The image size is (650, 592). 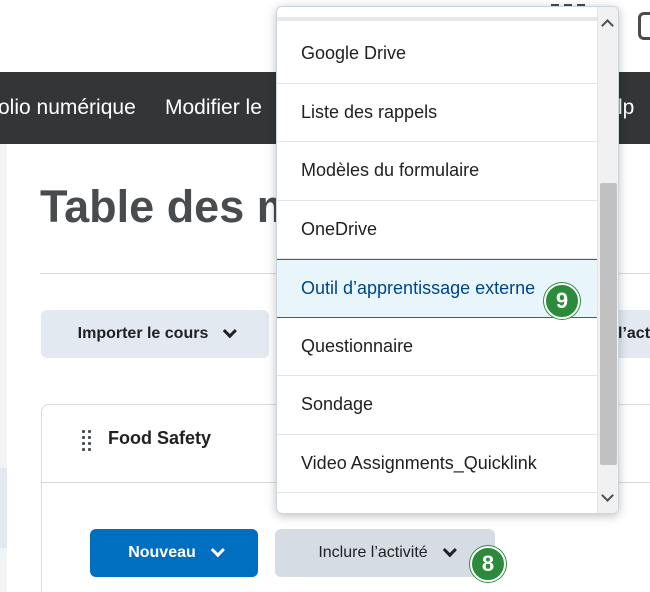 What do you see at coordinates (3, 508) in the screenshot?
I see `left-gutter-handle` at bounding box center [3, 508].